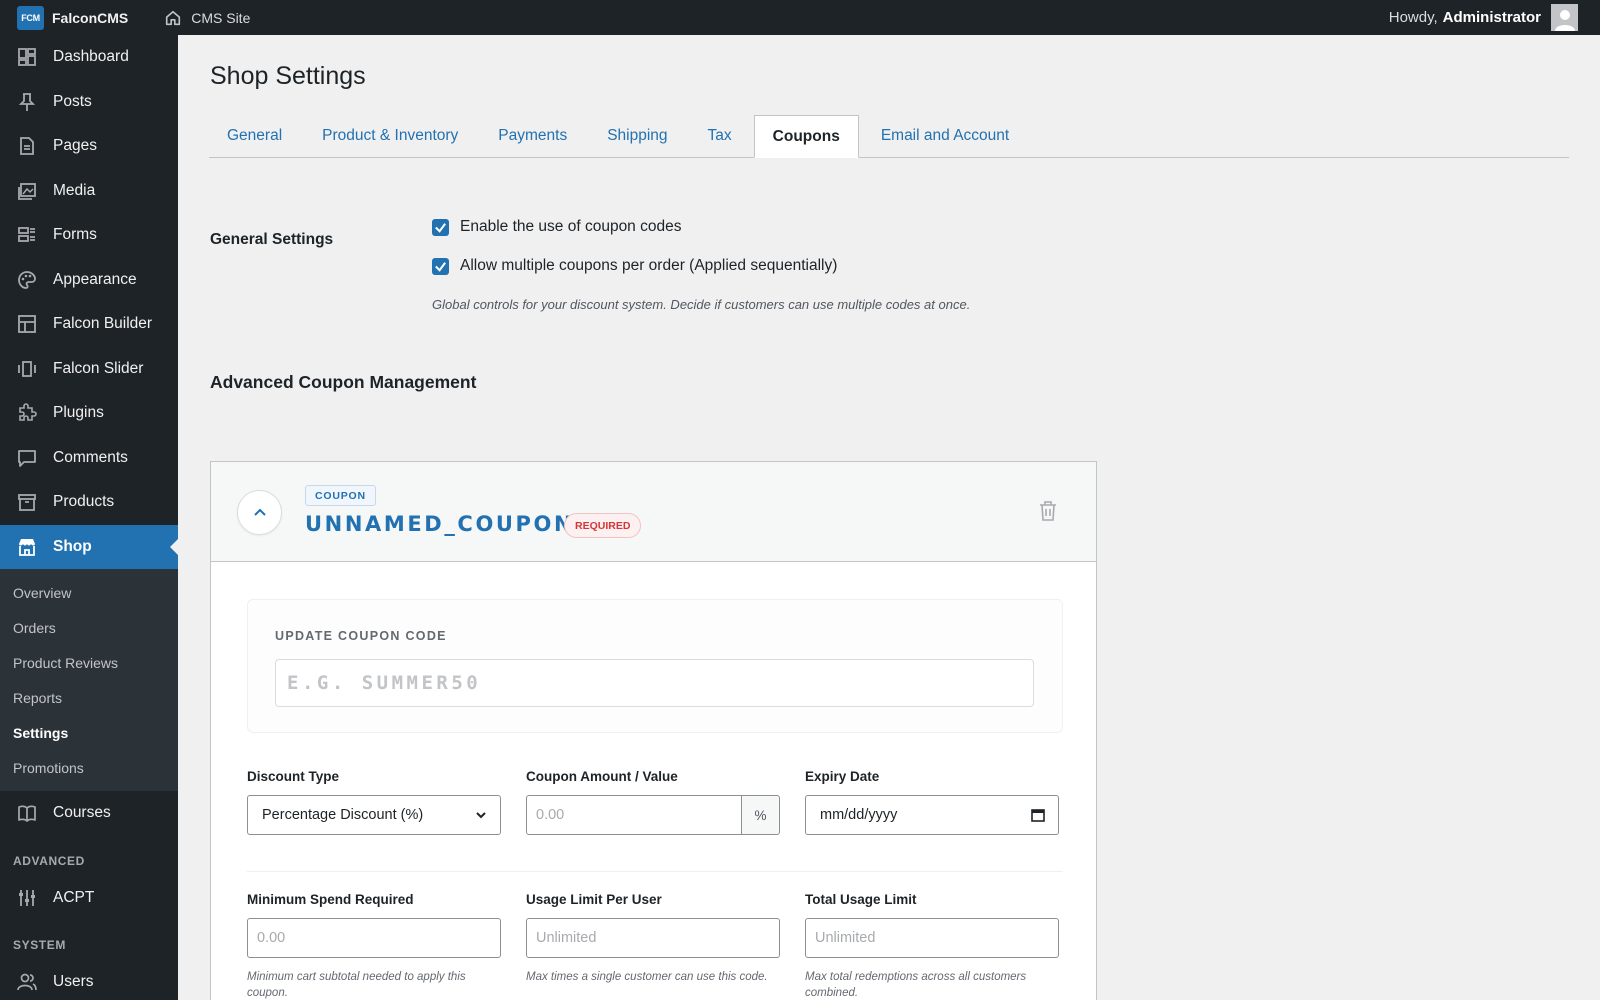 The width and height of the screenshot is (1600, 1000). I want to click on submenu-item-reports: Reports, so click(89, 697).